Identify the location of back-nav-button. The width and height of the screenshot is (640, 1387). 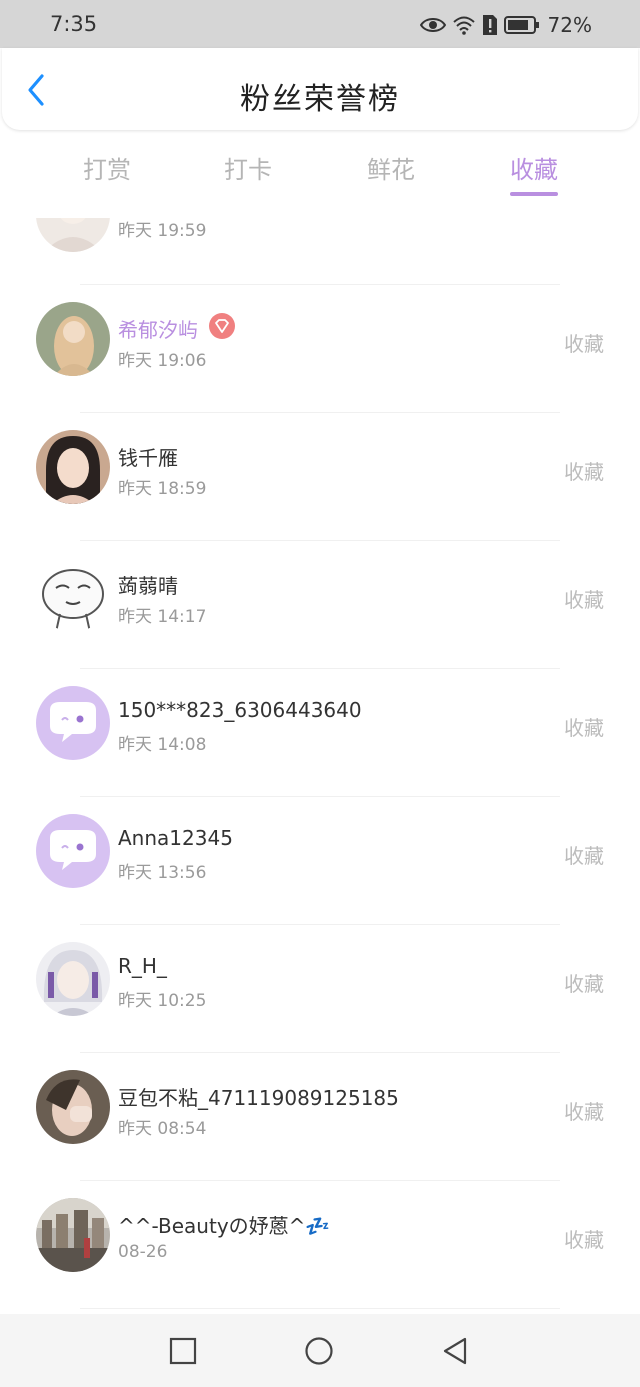
(455, 1351).